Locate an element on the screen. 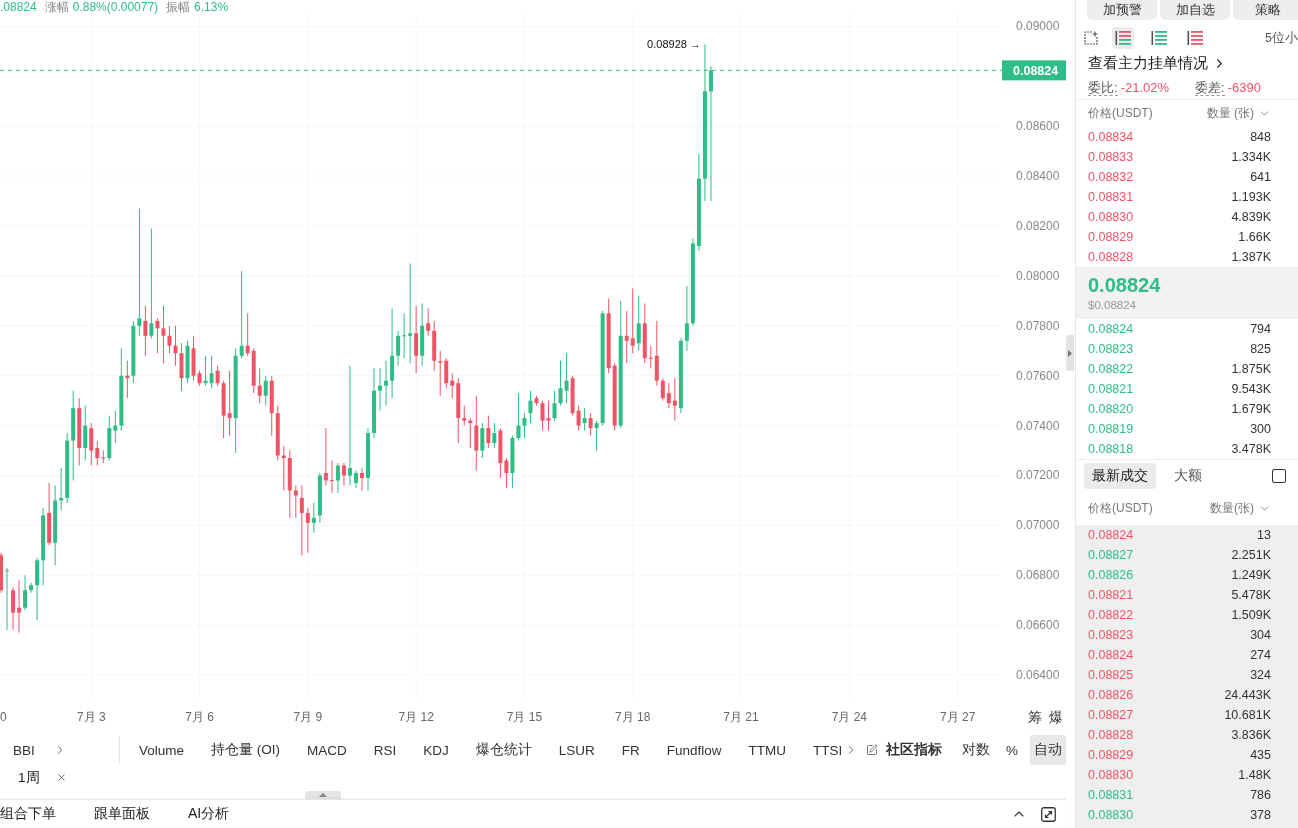 The height and width of the screenshot is (828, 1298). trade-price: 0.08825 is located at coordinates (1111, 675).